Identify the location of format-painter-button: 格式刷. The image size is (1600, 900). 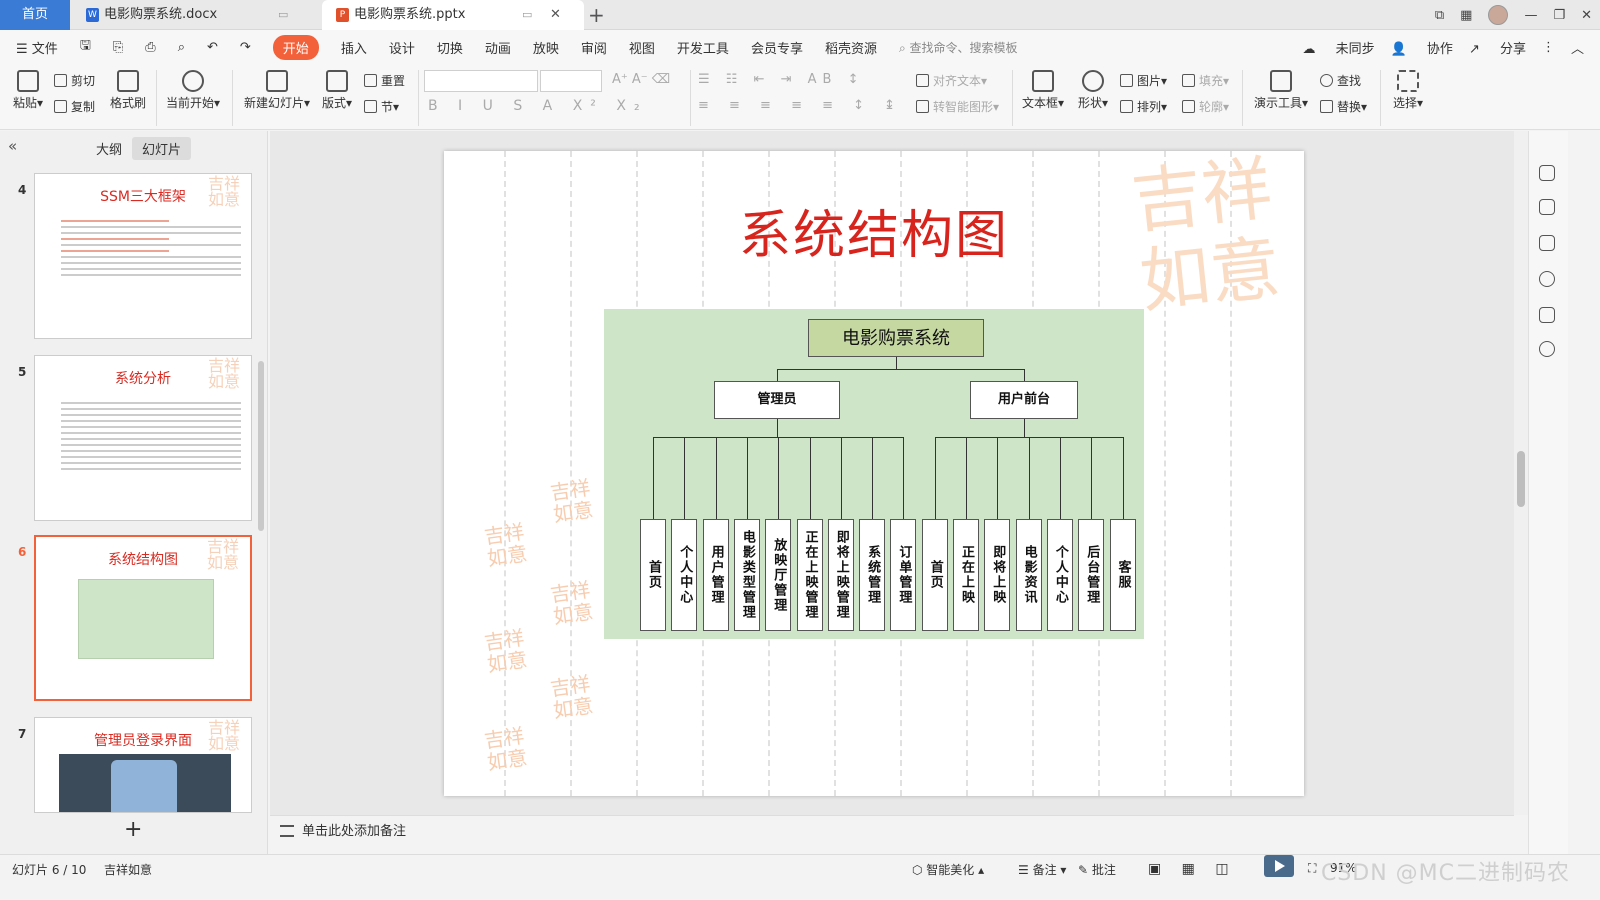
(128, 90).